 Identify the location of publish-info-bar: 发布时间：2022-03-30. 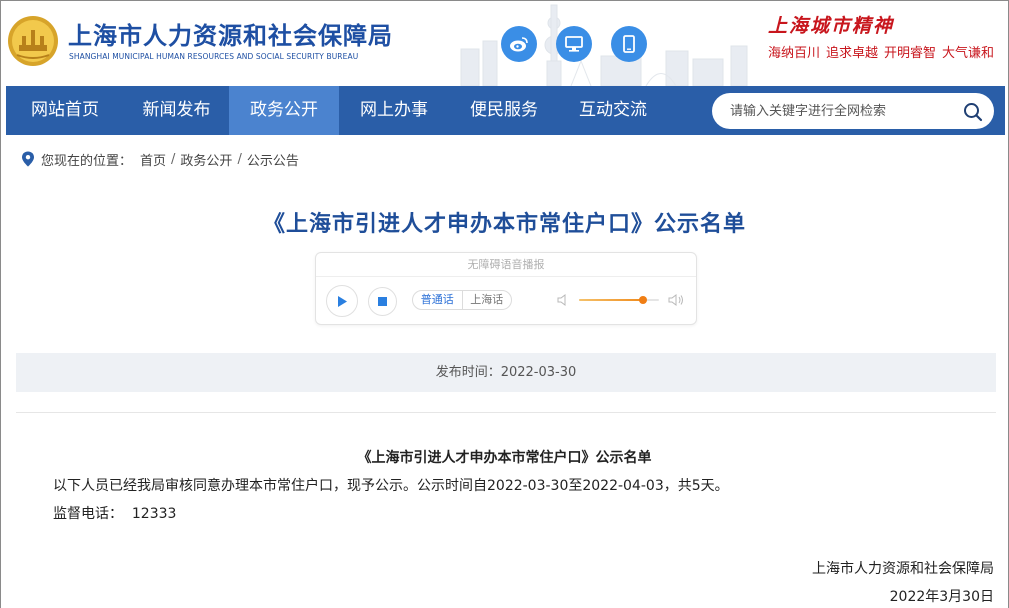
(506, 372).